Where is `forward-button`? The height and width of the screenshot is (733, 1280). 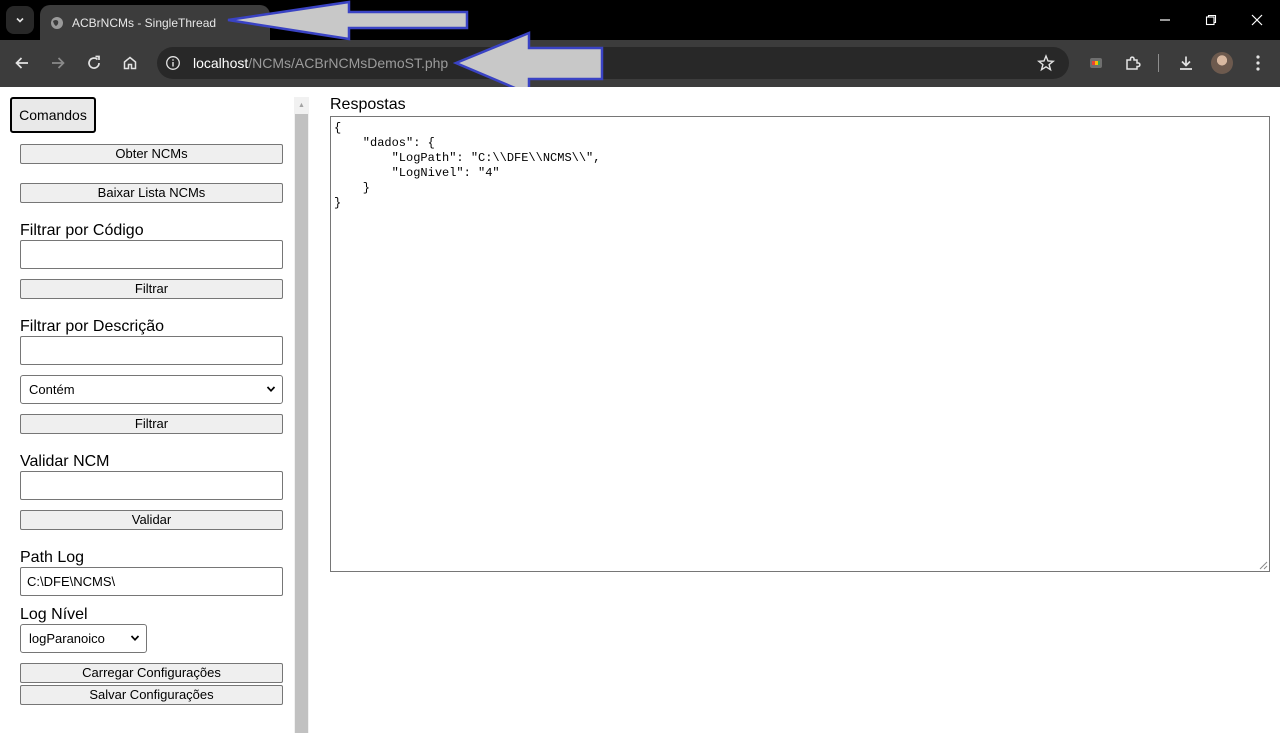
forward-button is located at coordinates (58, 63).